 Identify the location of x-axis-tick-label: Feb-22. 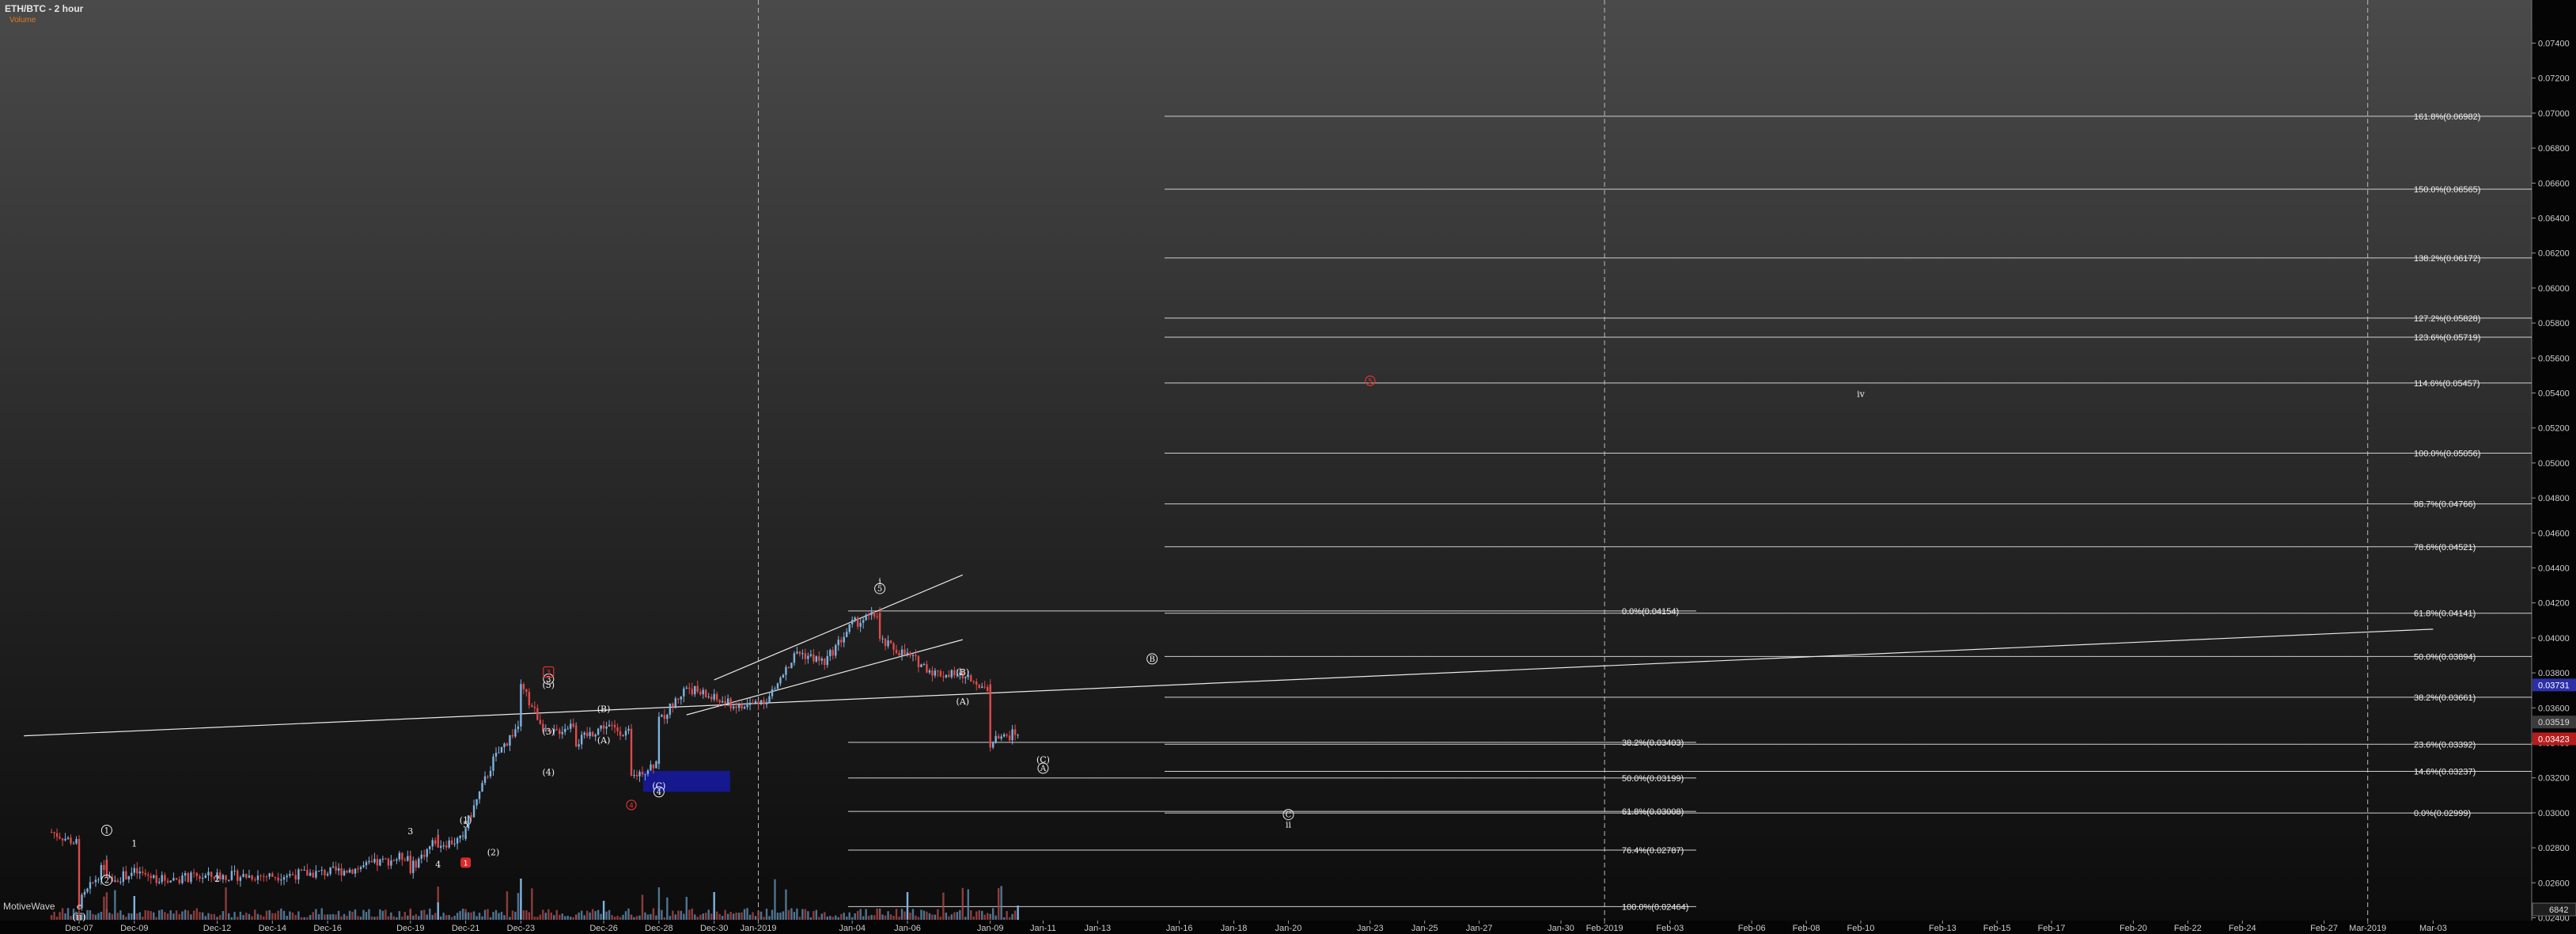
(2188, 928).